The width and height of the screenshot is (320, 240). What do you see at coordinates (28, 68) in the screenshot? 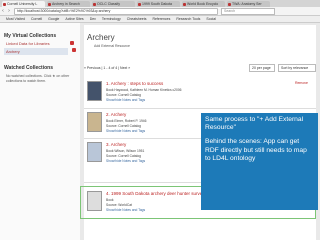
I see `watched-collections-heading: Watched Collections` at bounding box center [28, 68].